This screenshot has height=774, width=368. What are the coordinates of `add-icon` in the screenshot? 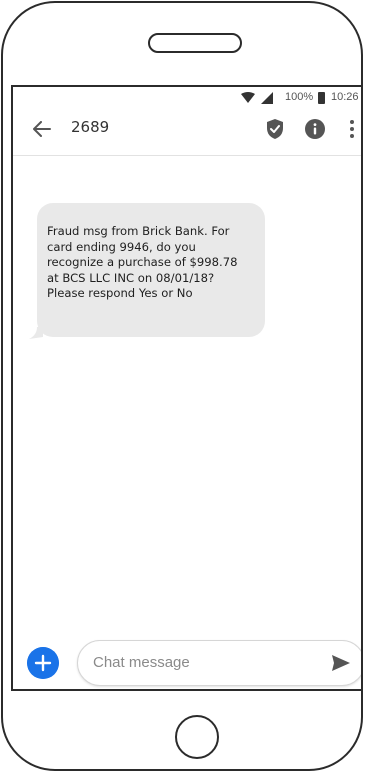 It's located at (43, 663).